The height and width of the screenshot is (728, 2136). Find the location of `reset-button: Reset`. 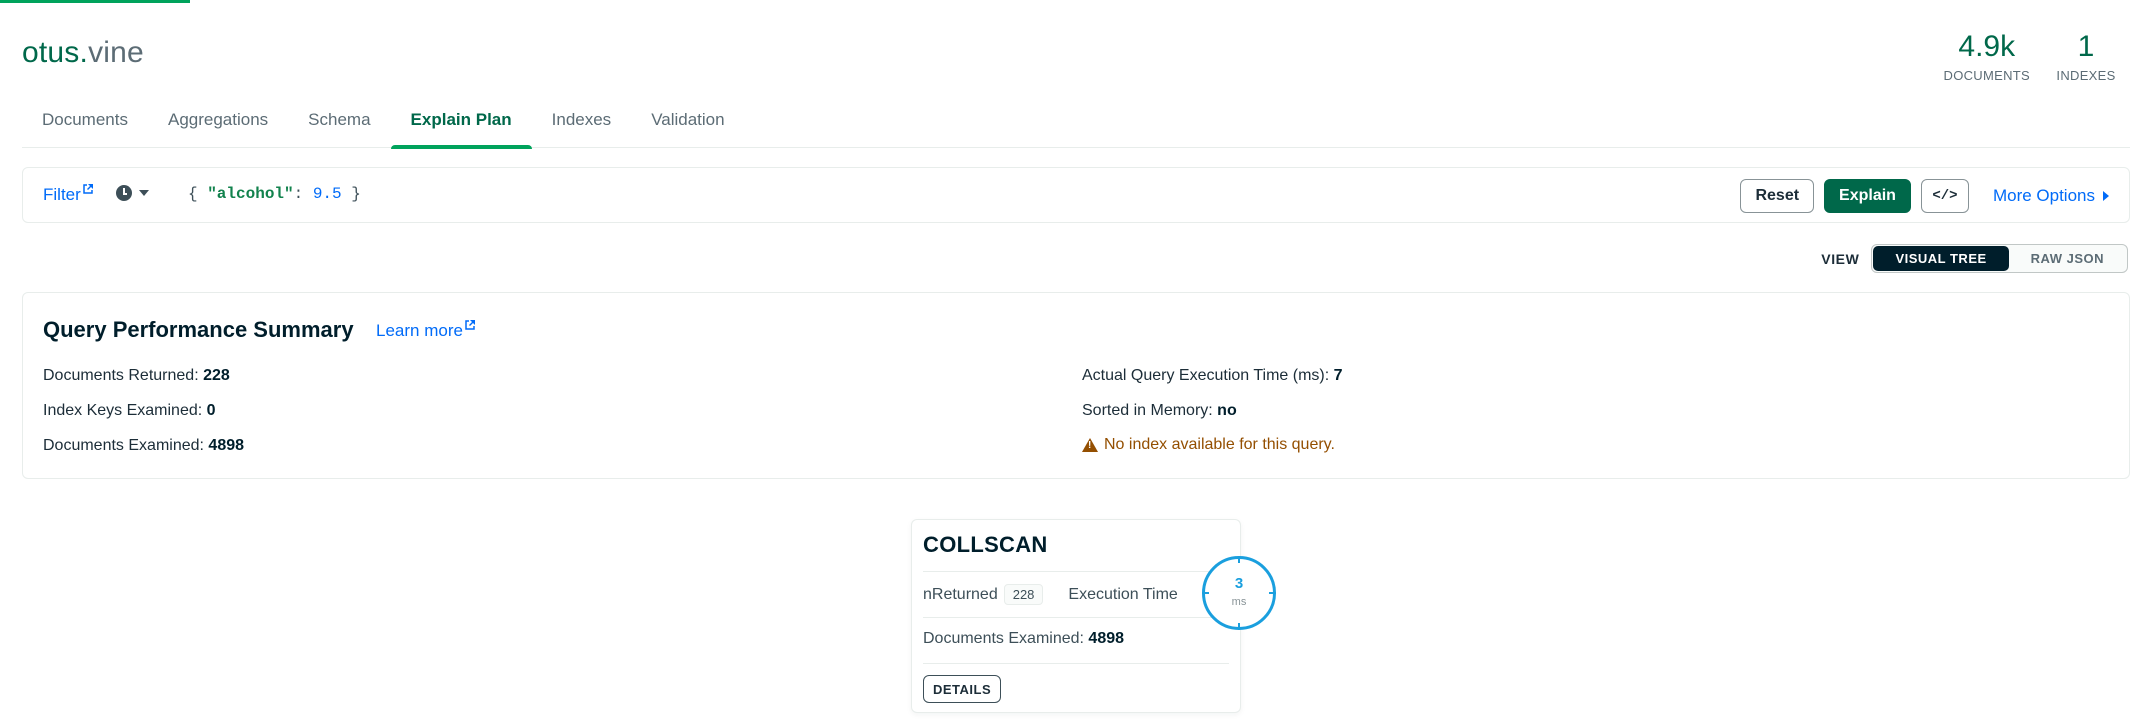

reset-button: Reset is located at coordinates (1777, 196).